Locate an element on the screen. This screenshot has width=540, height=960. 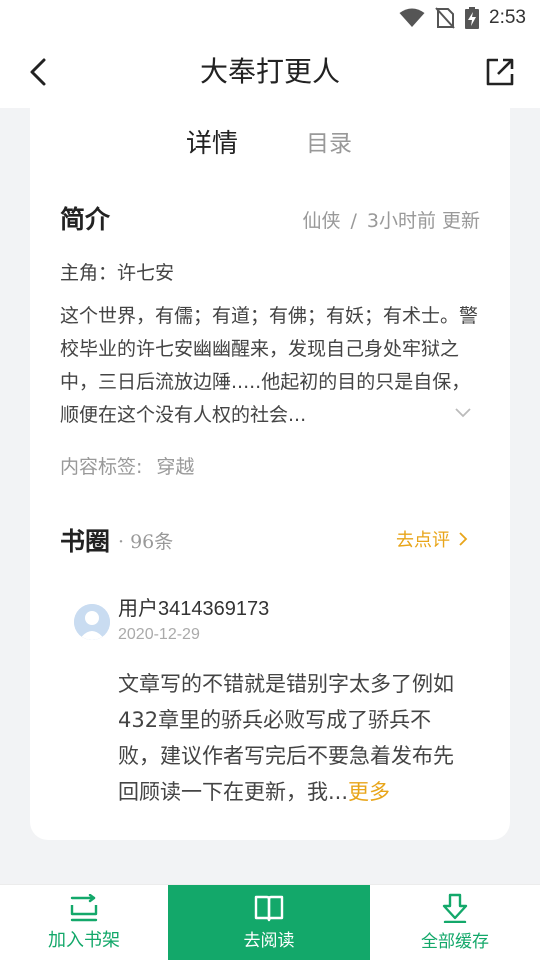
write-review-link: 去点评 is located at coordinates (432, 539).